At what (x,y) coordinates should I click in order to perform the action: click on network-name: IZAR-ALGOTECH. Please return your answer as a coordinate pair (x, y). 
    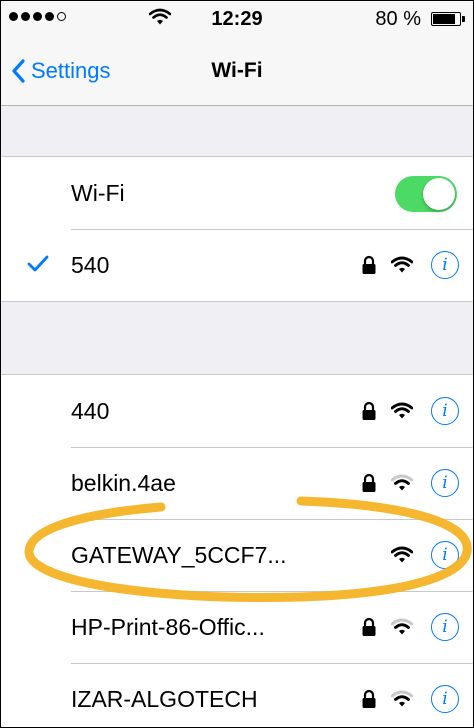
    Looking at the image, I should click on (164, 699).